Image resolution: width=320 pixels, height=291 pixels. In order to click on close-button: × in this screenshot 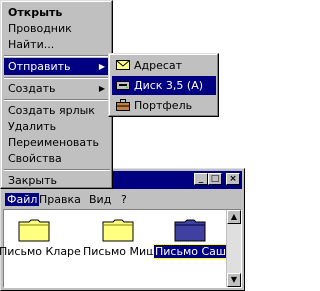, I will do `click(233, 179)`.